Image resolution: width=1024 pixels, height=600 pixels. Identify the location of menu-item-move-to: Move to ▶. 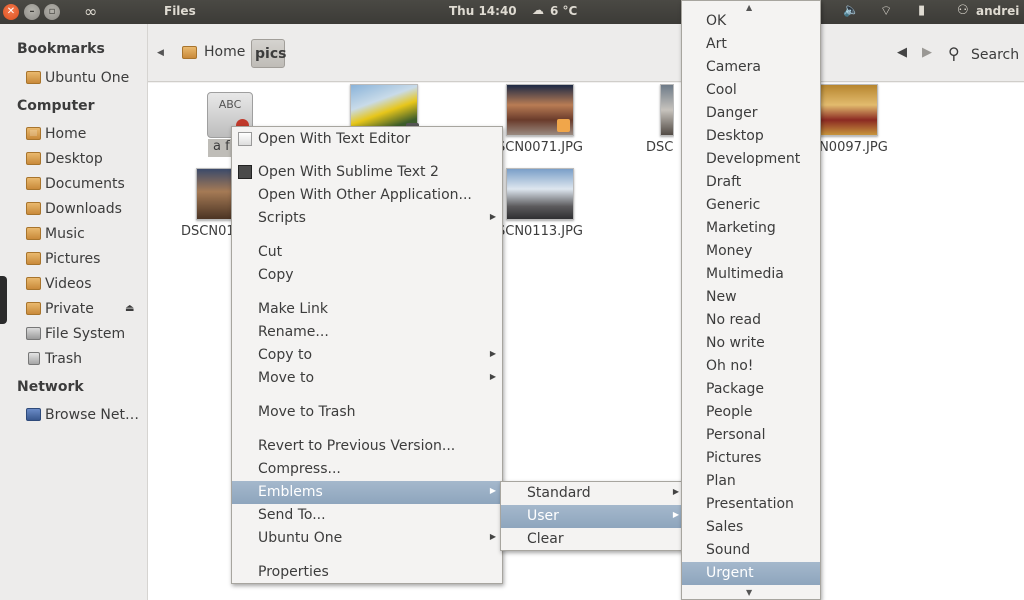
(367, 378).